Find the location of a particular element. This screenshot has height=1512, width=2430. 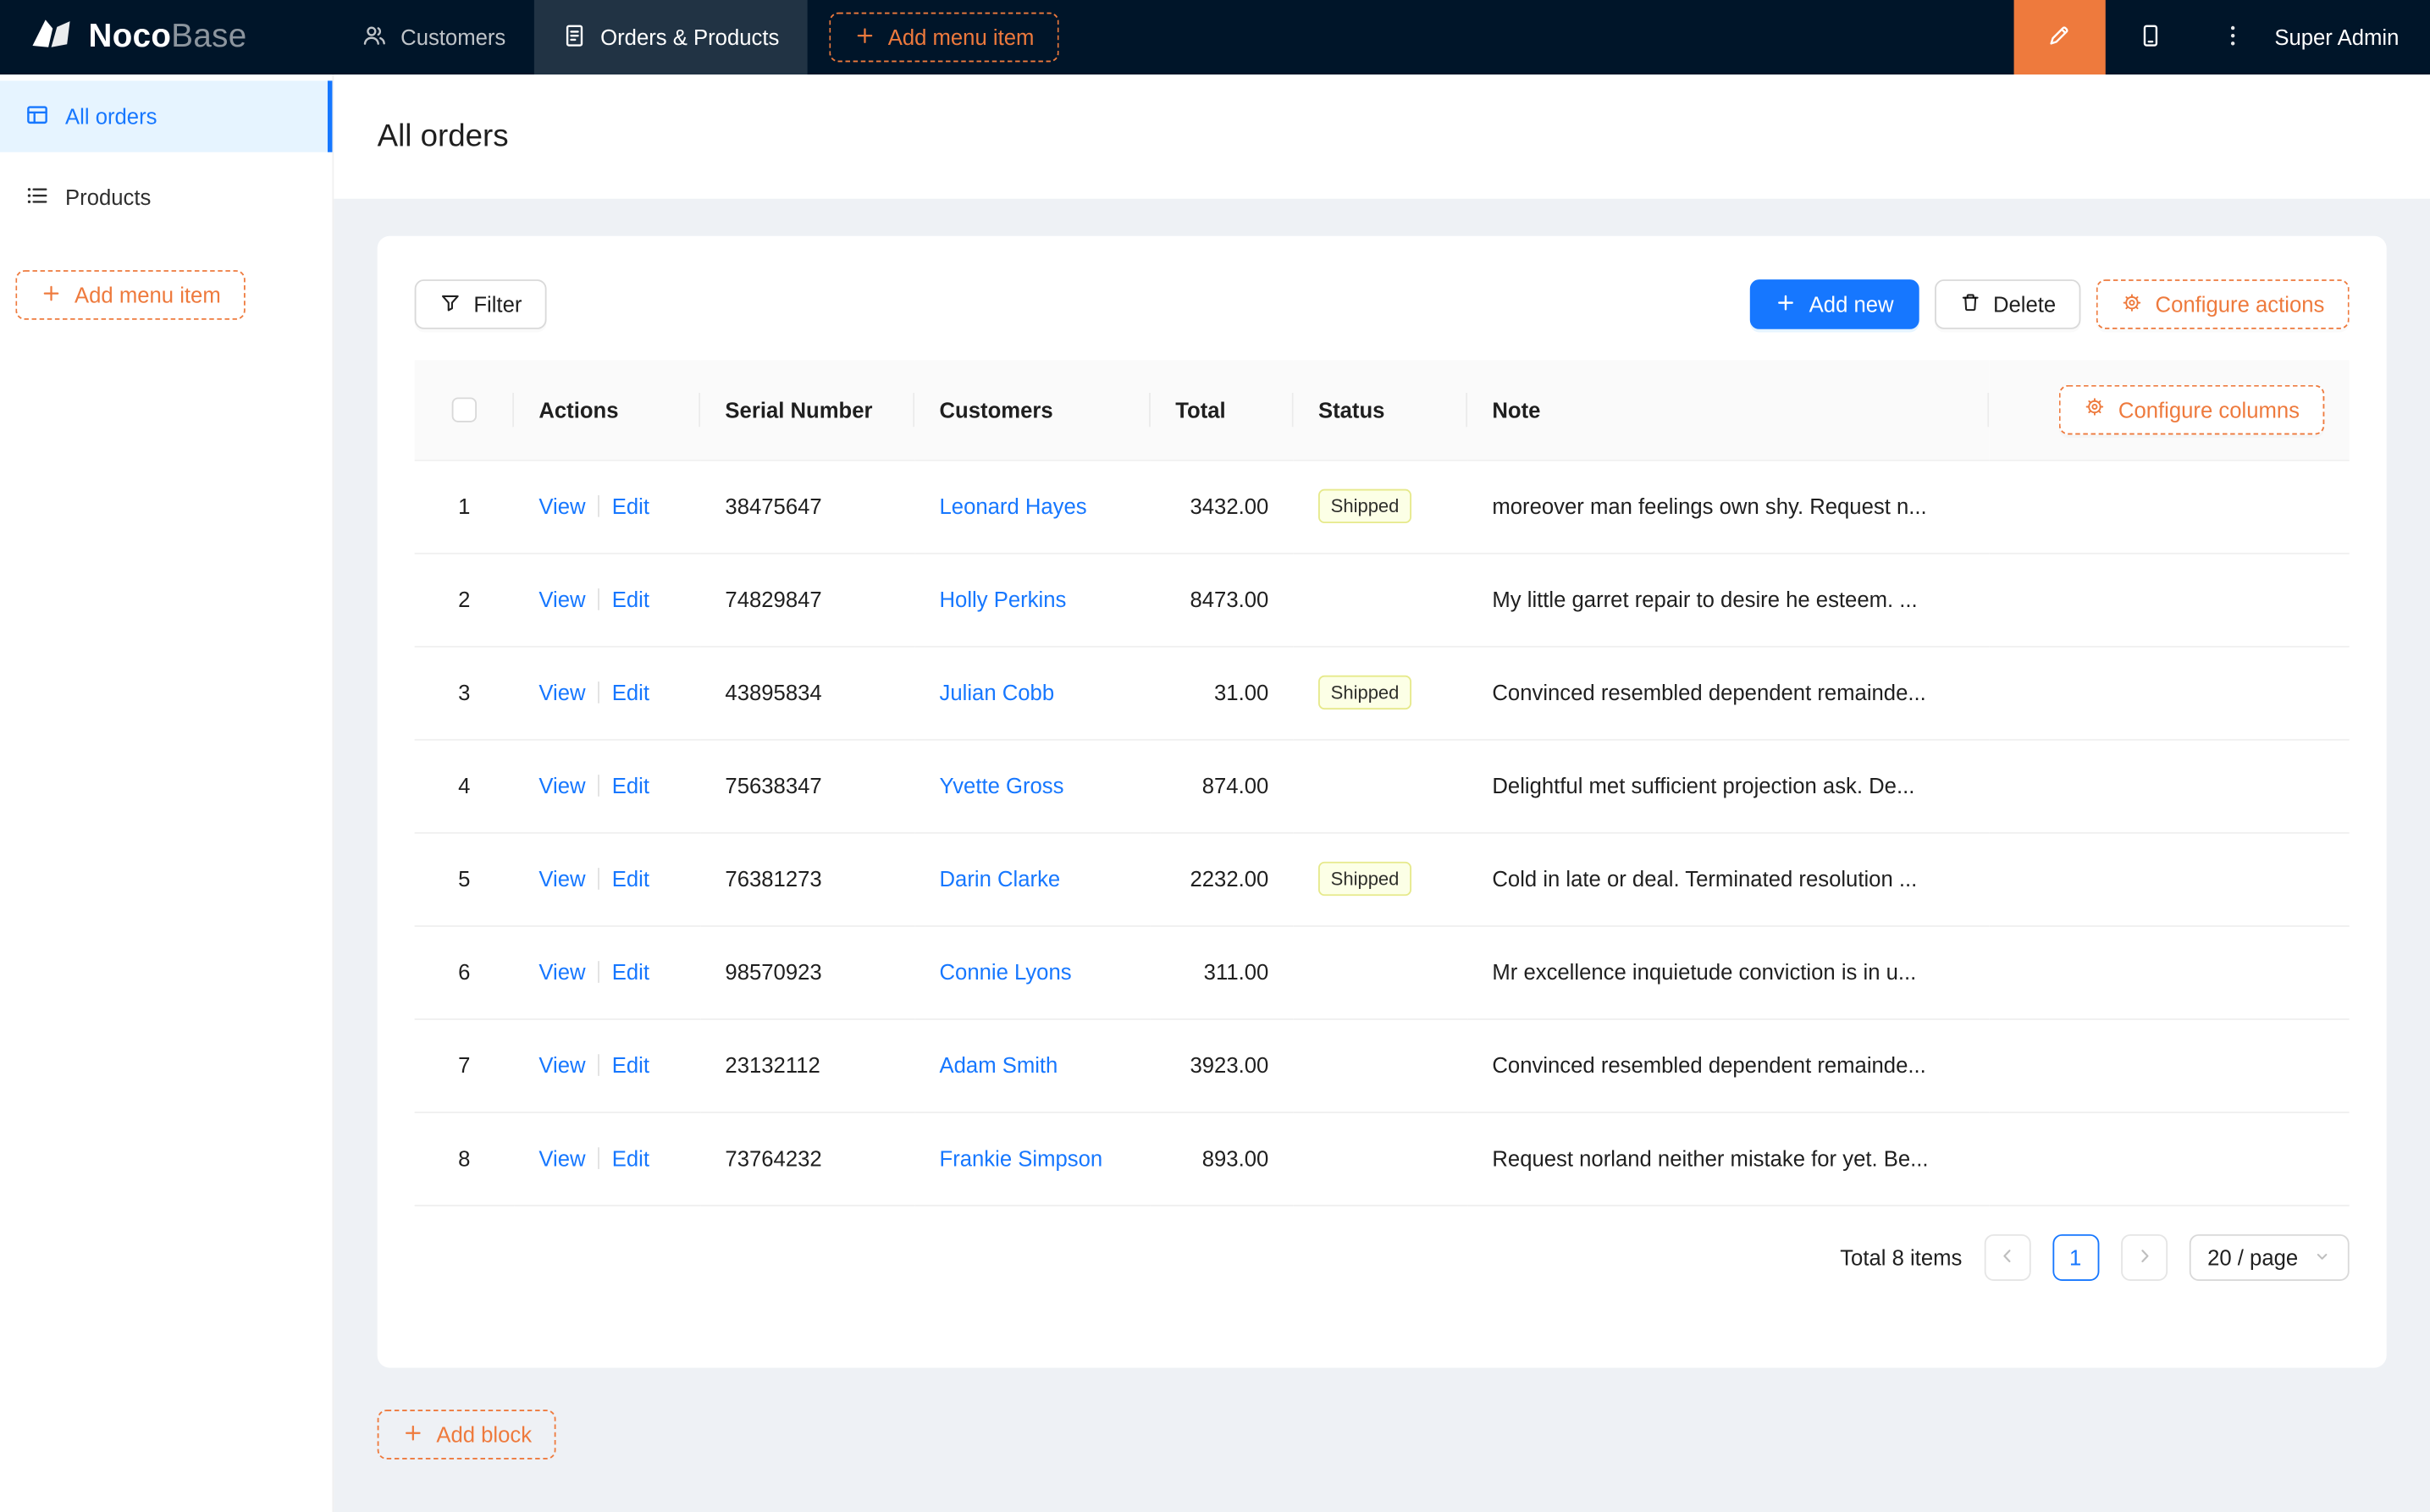

pagination-page-1: 1 is located at coordinates (2075, 1257).